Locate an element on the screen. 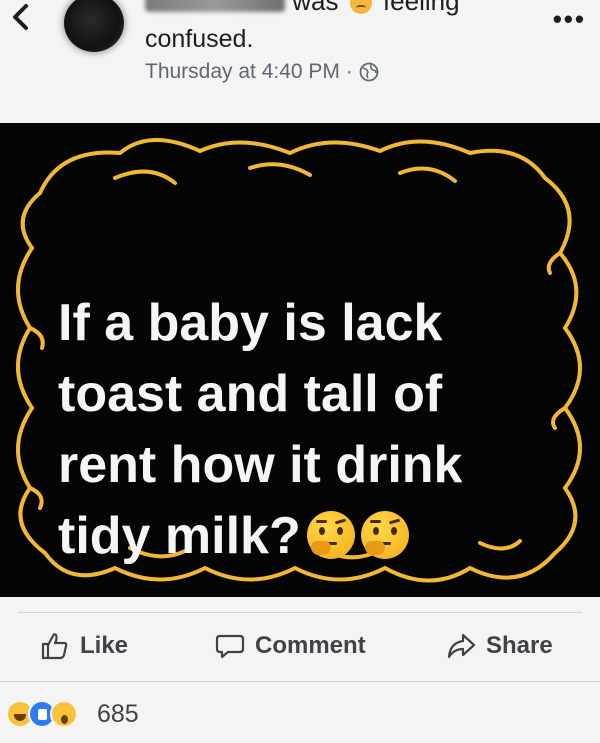 This screenshot has height=743, width=600. share-label: Share is located at coordinates (519, 645).